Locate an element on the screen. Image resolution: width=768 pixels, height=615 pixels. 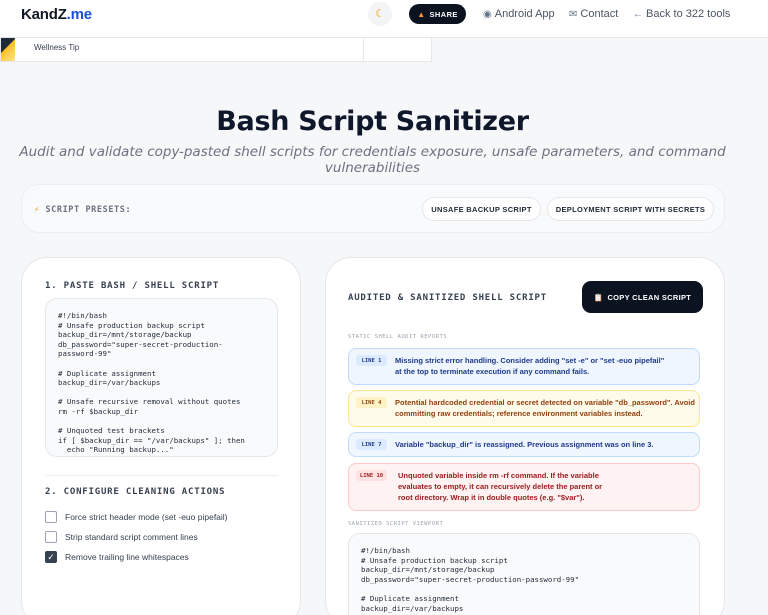
paste-script-heading: 1. PASTE BASH / SHELL SCRIPT is located at coordinates (132, 286).